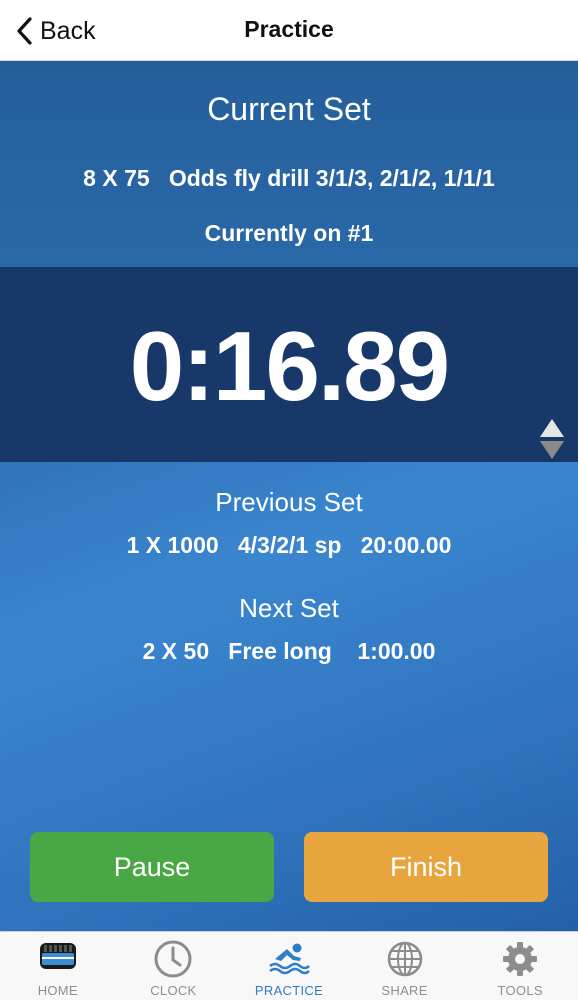 Image resolution: width=578 pixels, height=1000 pixels. Describe the element at coordinates (289, 990) in the screenshot. I see `tab-label: PRACTICE` at that location.